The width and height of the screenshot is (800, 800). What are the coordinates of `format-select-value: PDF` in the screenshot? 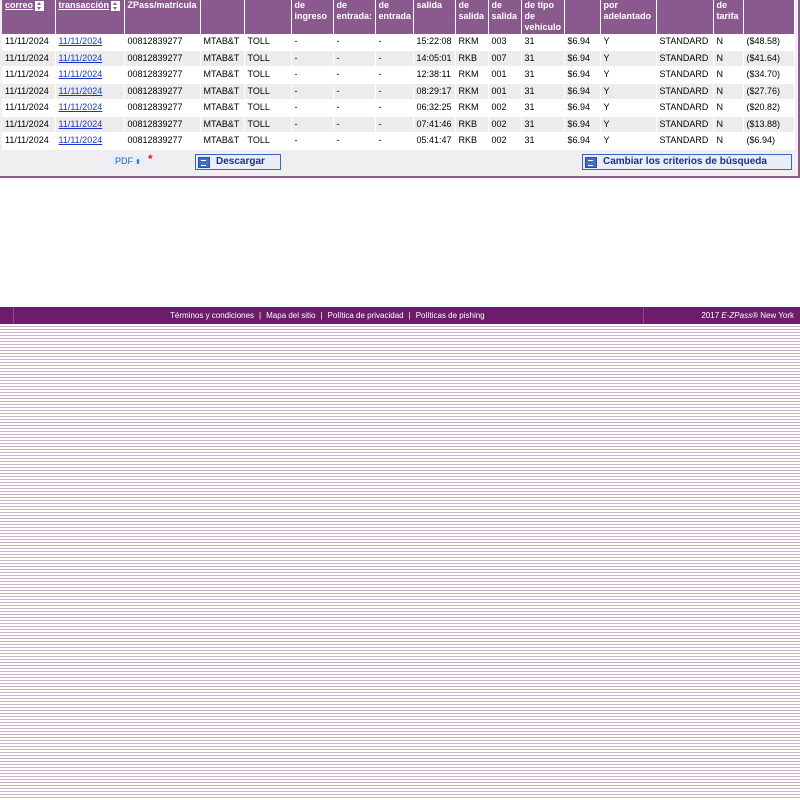 It's located at (124, 161).